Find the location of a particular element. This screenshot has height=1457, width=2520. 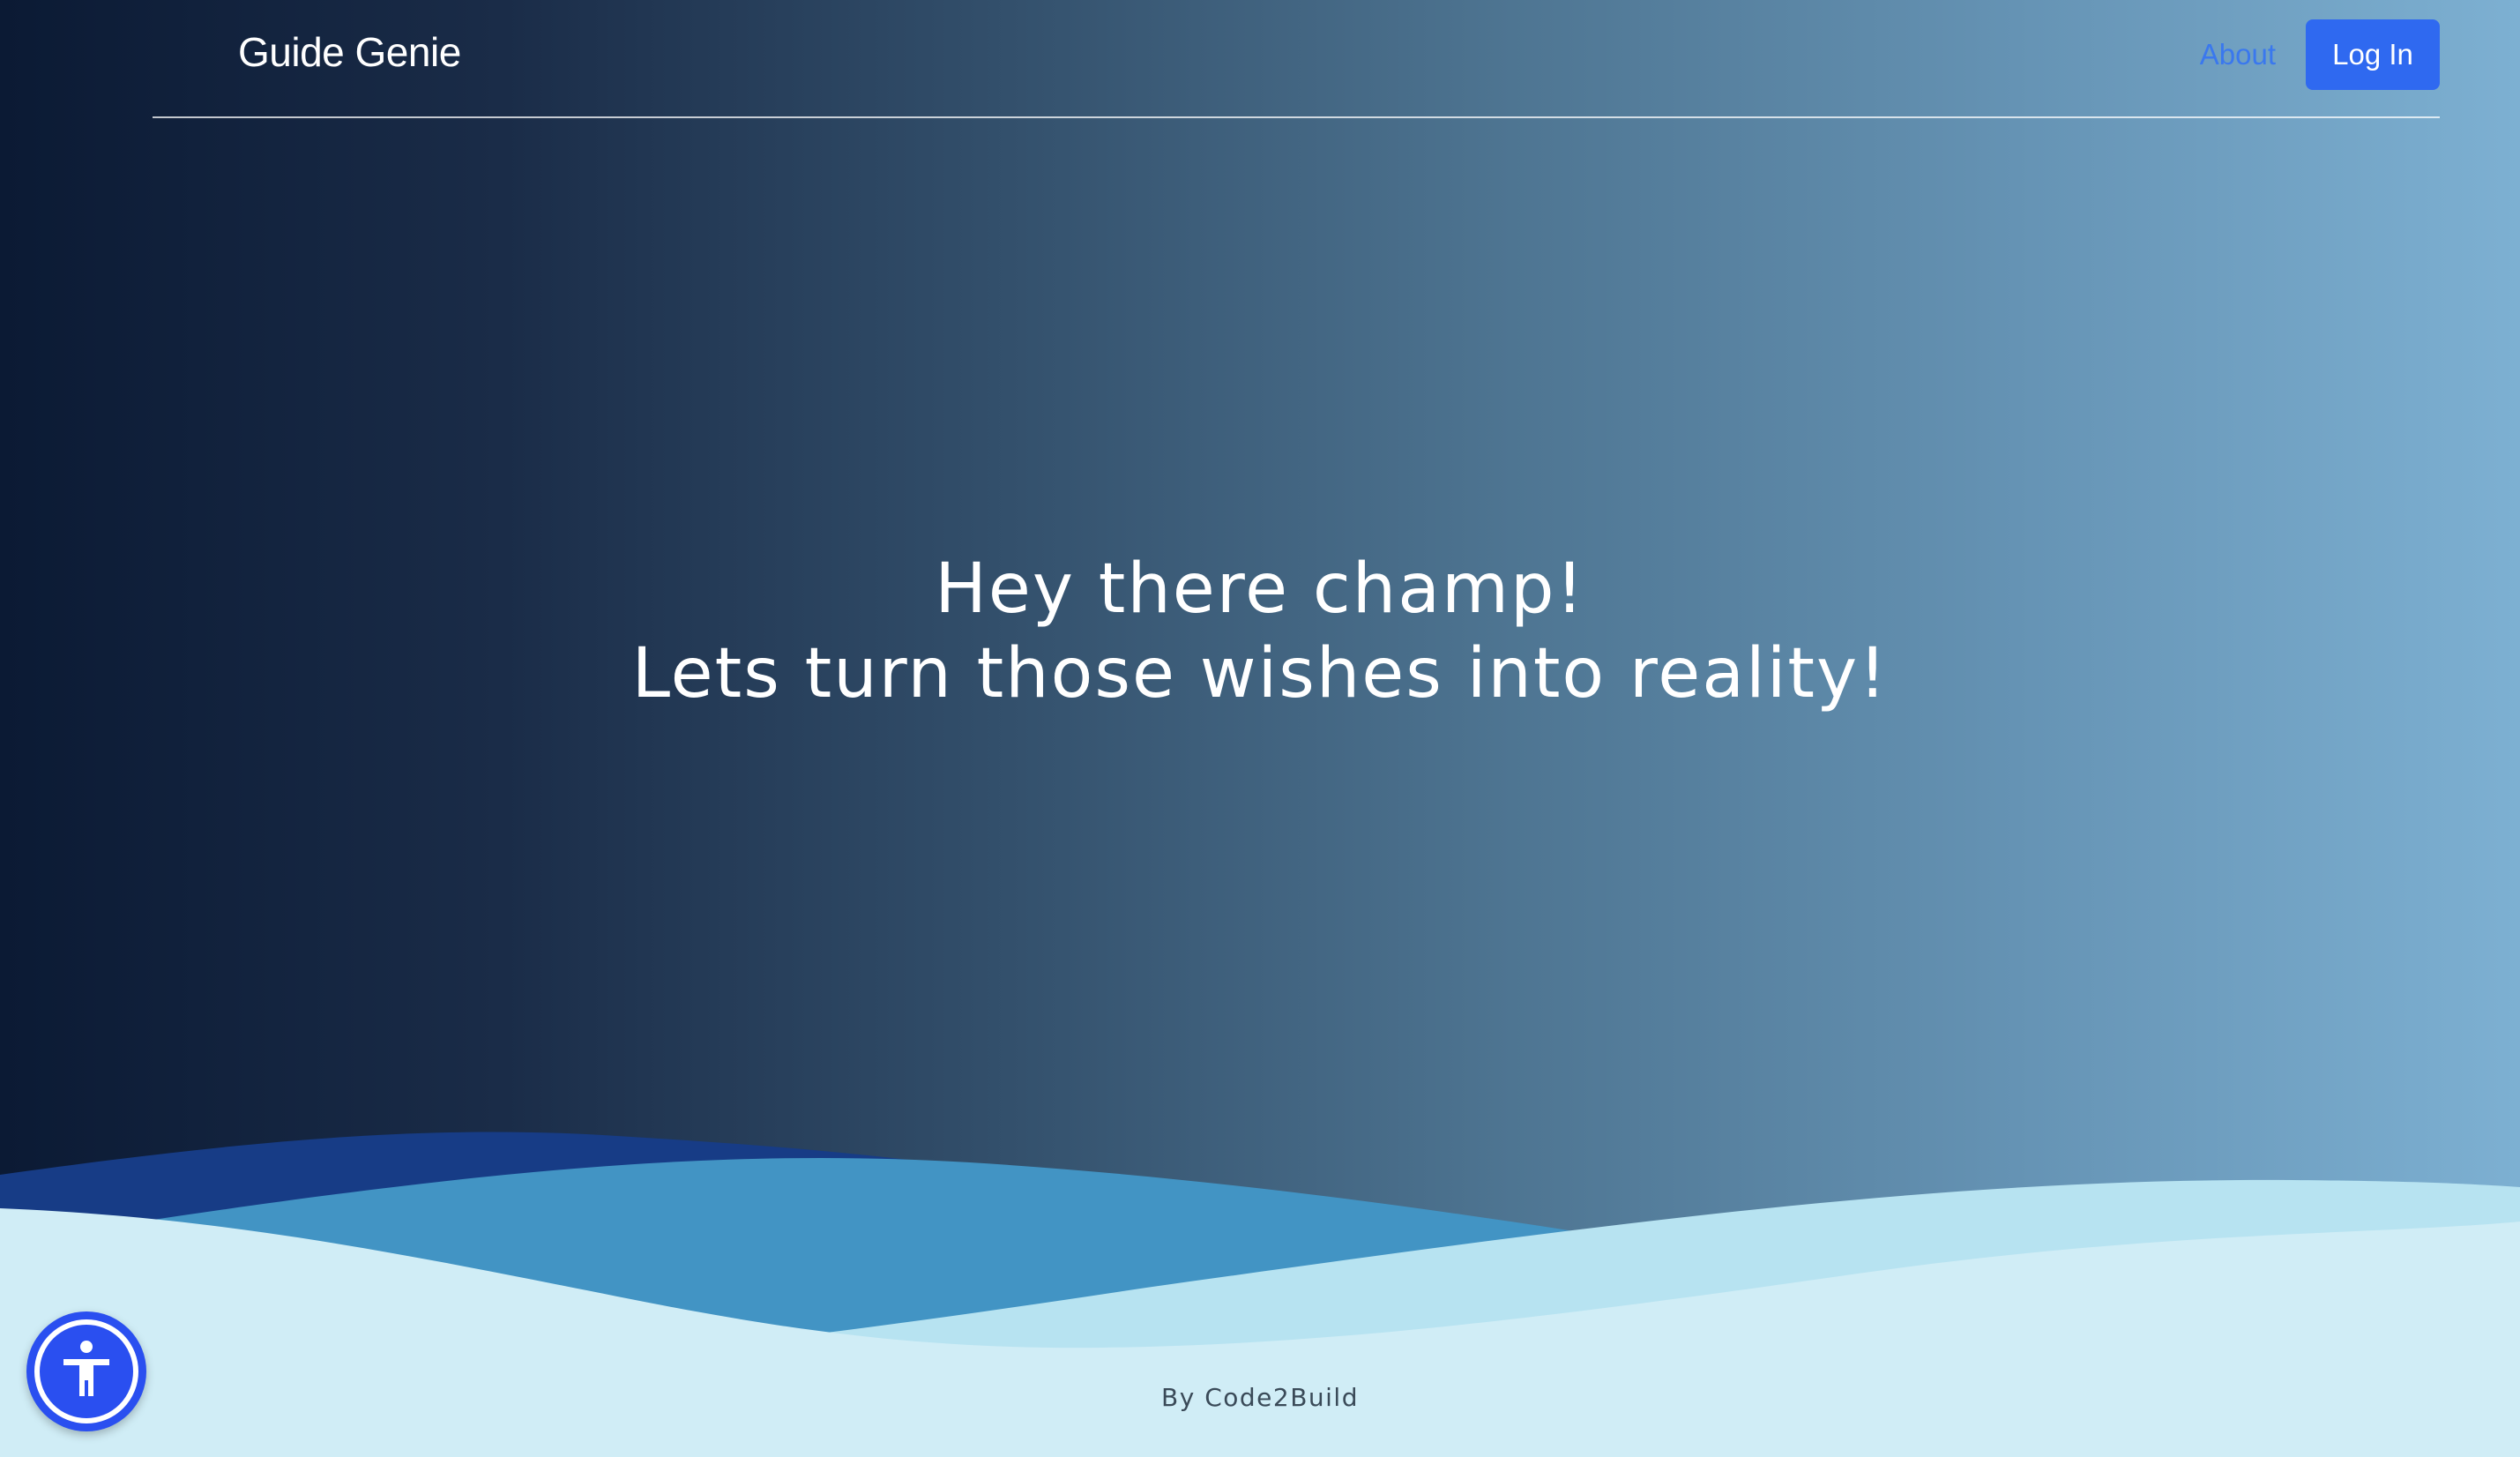

accessibility-icon is located at coordinates (86, 1371).